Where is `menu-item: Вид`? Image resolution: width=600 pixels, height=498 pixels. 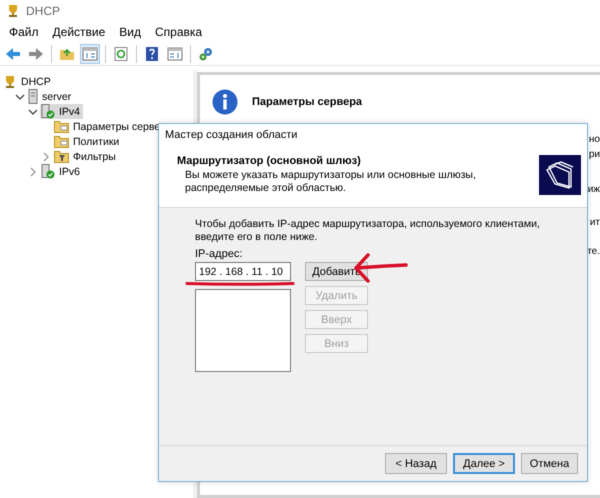 menu-item: Вид is located at coordinates (130, 32).